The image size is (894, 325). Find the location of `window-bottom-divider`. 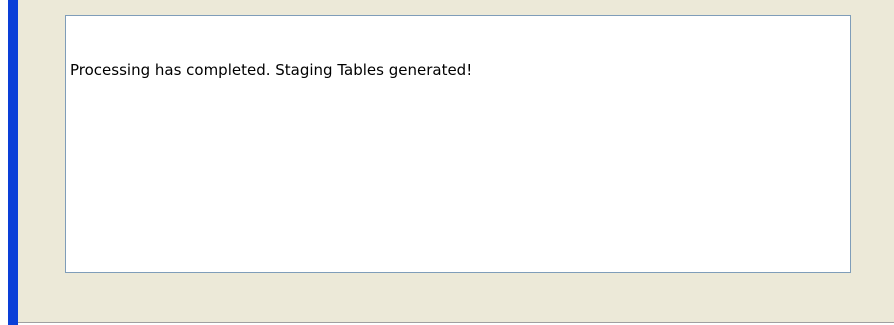

window-bottom-divider is located at coordinates (456, 322).